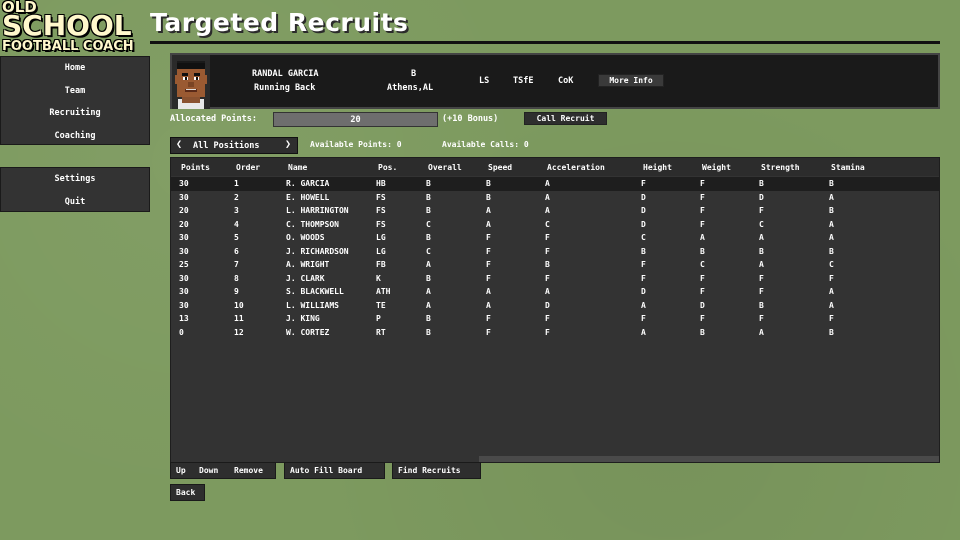 The image size is (960, 540). I want to click on cell-pos: K, so click(378, 278).